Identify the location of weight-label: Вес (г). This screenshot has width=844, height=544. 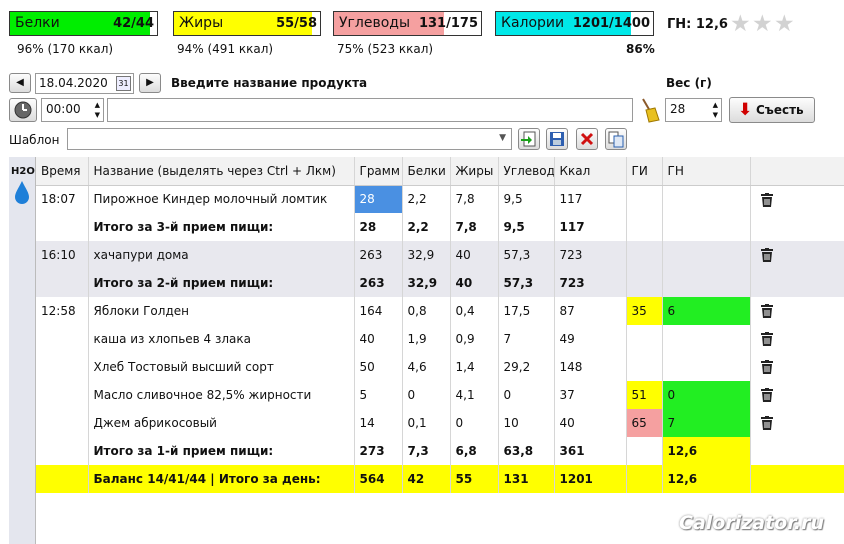
(689, 83).